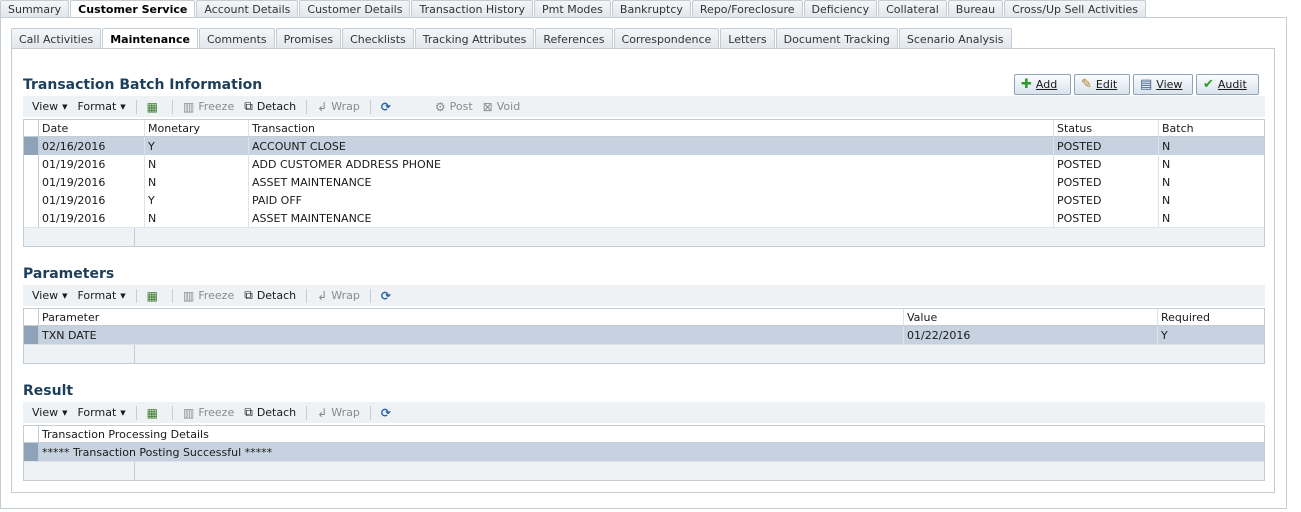 Image resolution: width=1301 pixels, height=512 pixels. What do you see at coordinates (454, 107) in the screenshot?
I see `post-button: ⚙ Post` at bounding box center [454, 107].